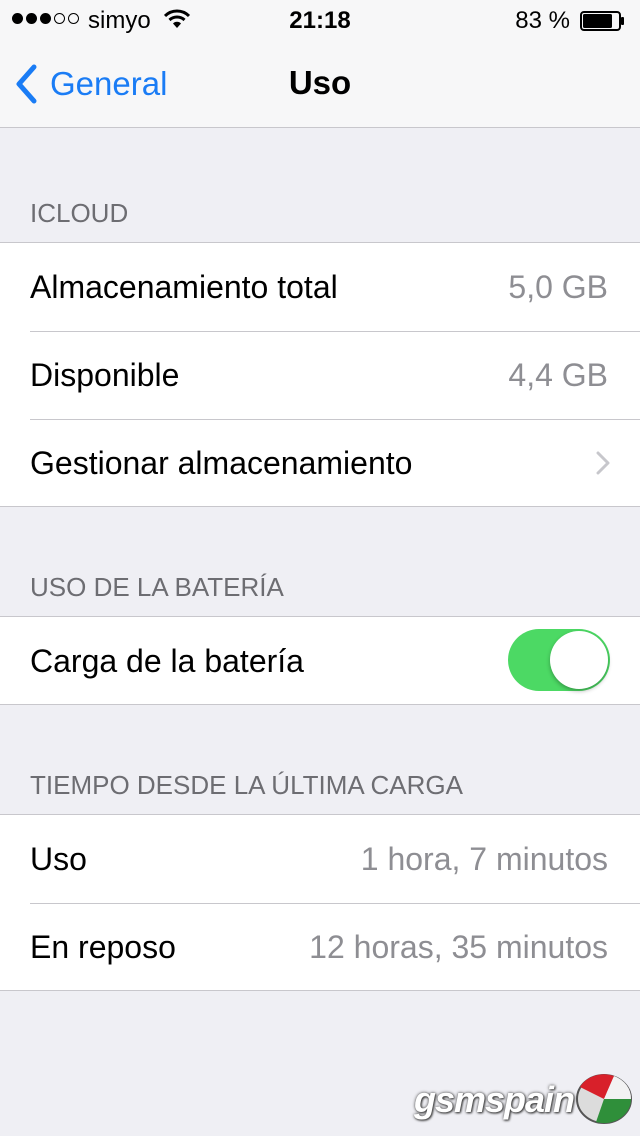 The image size is (640, 1136). I want to click on page-title: Uso, so click(320, 82).